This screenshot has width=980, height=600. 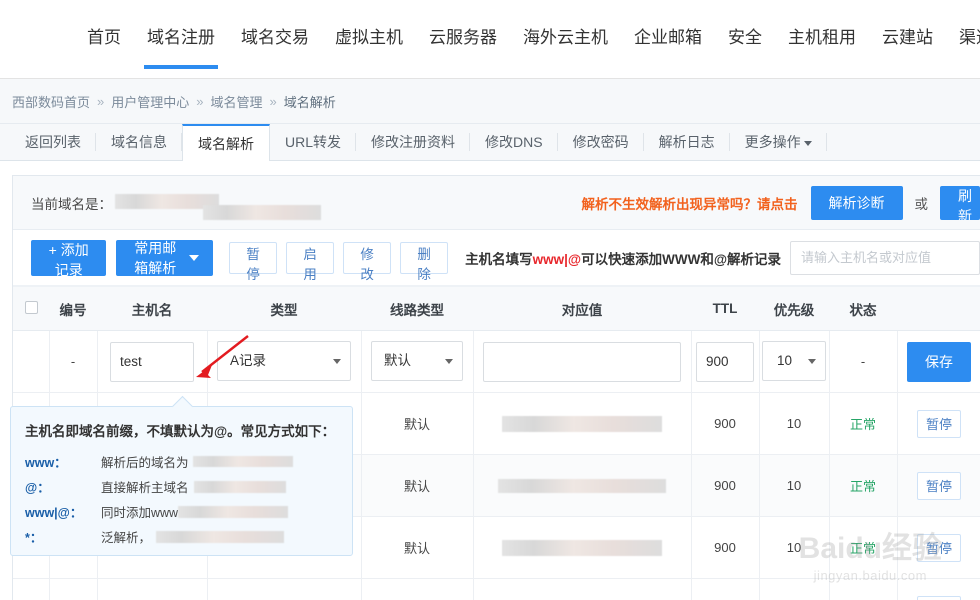 I want to click on tab-label: 修改注册资料, so click(x=413, y=142).